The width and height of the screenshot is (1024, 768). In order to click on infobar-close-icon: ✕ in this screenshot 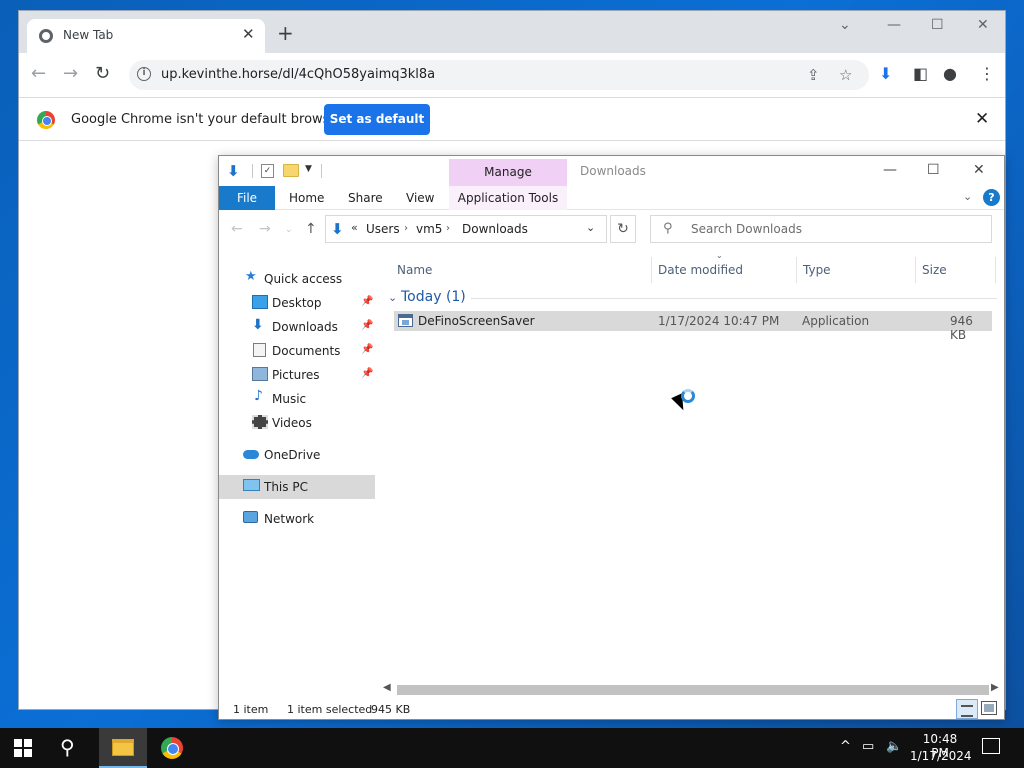, I will do `click(982, 119)`.